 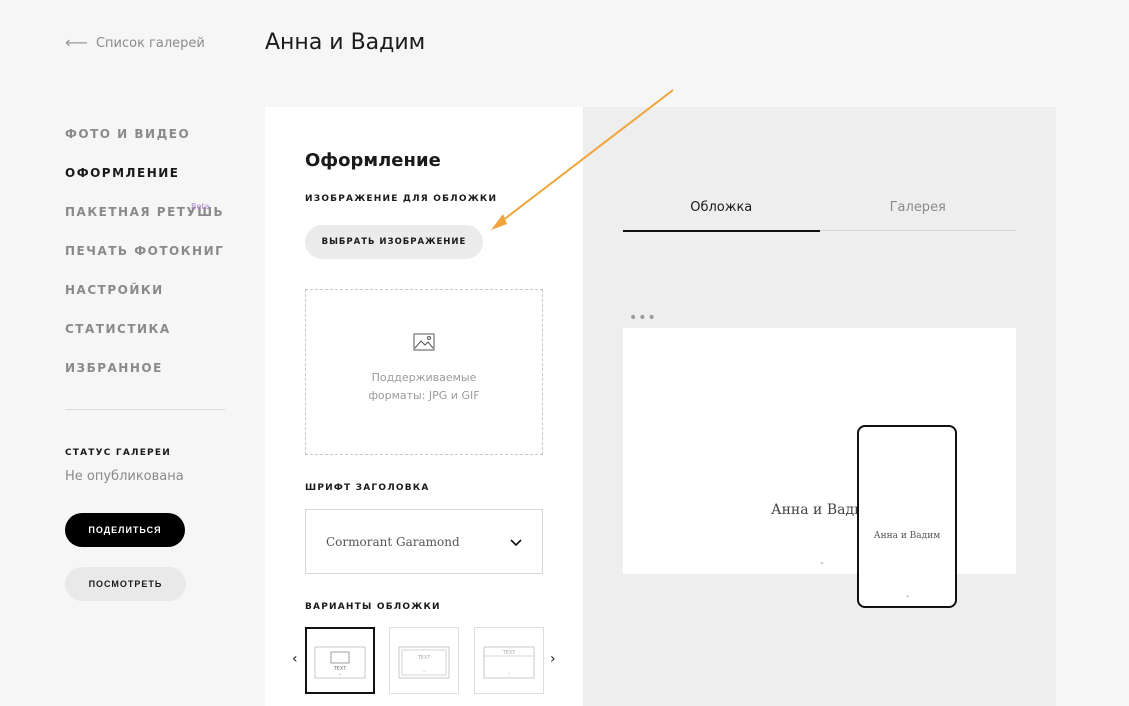 What do you see at coordinates (118, 329) in the screenshot?
I see `sidebar-item-label: СТАТИСТИКА` at bounding box center [118, 329].